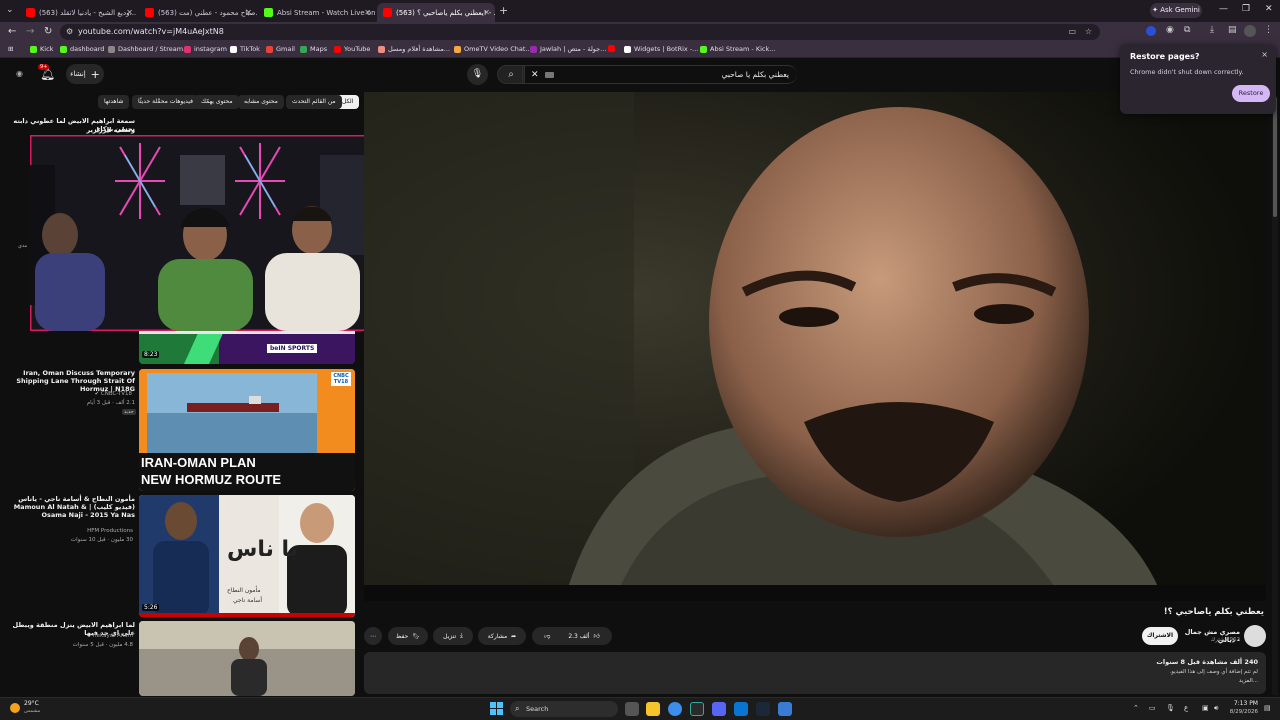 The height and width of the screenshot is (720, 1280). Describe the element at coordinates (1243, 703) in the screenshot. I see `taskbar-time: 7:13 PM` at that location.